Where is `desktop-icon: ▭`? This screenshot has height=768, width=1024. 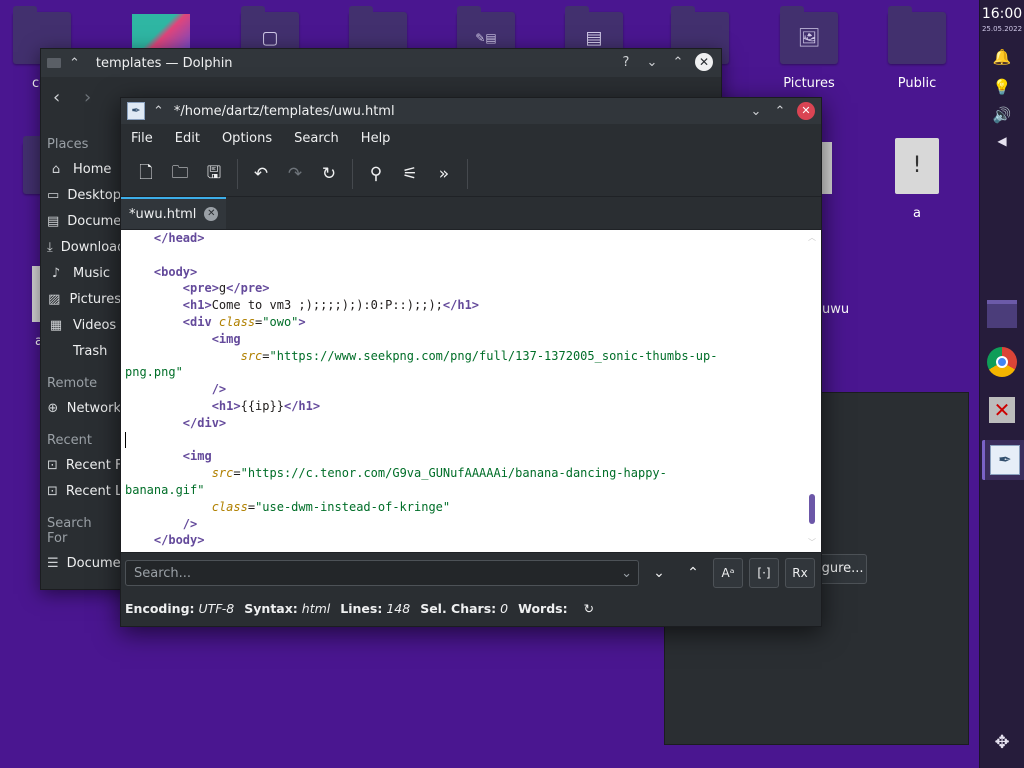 desktop-icon: ▭ is located at coordinates (53, 195).